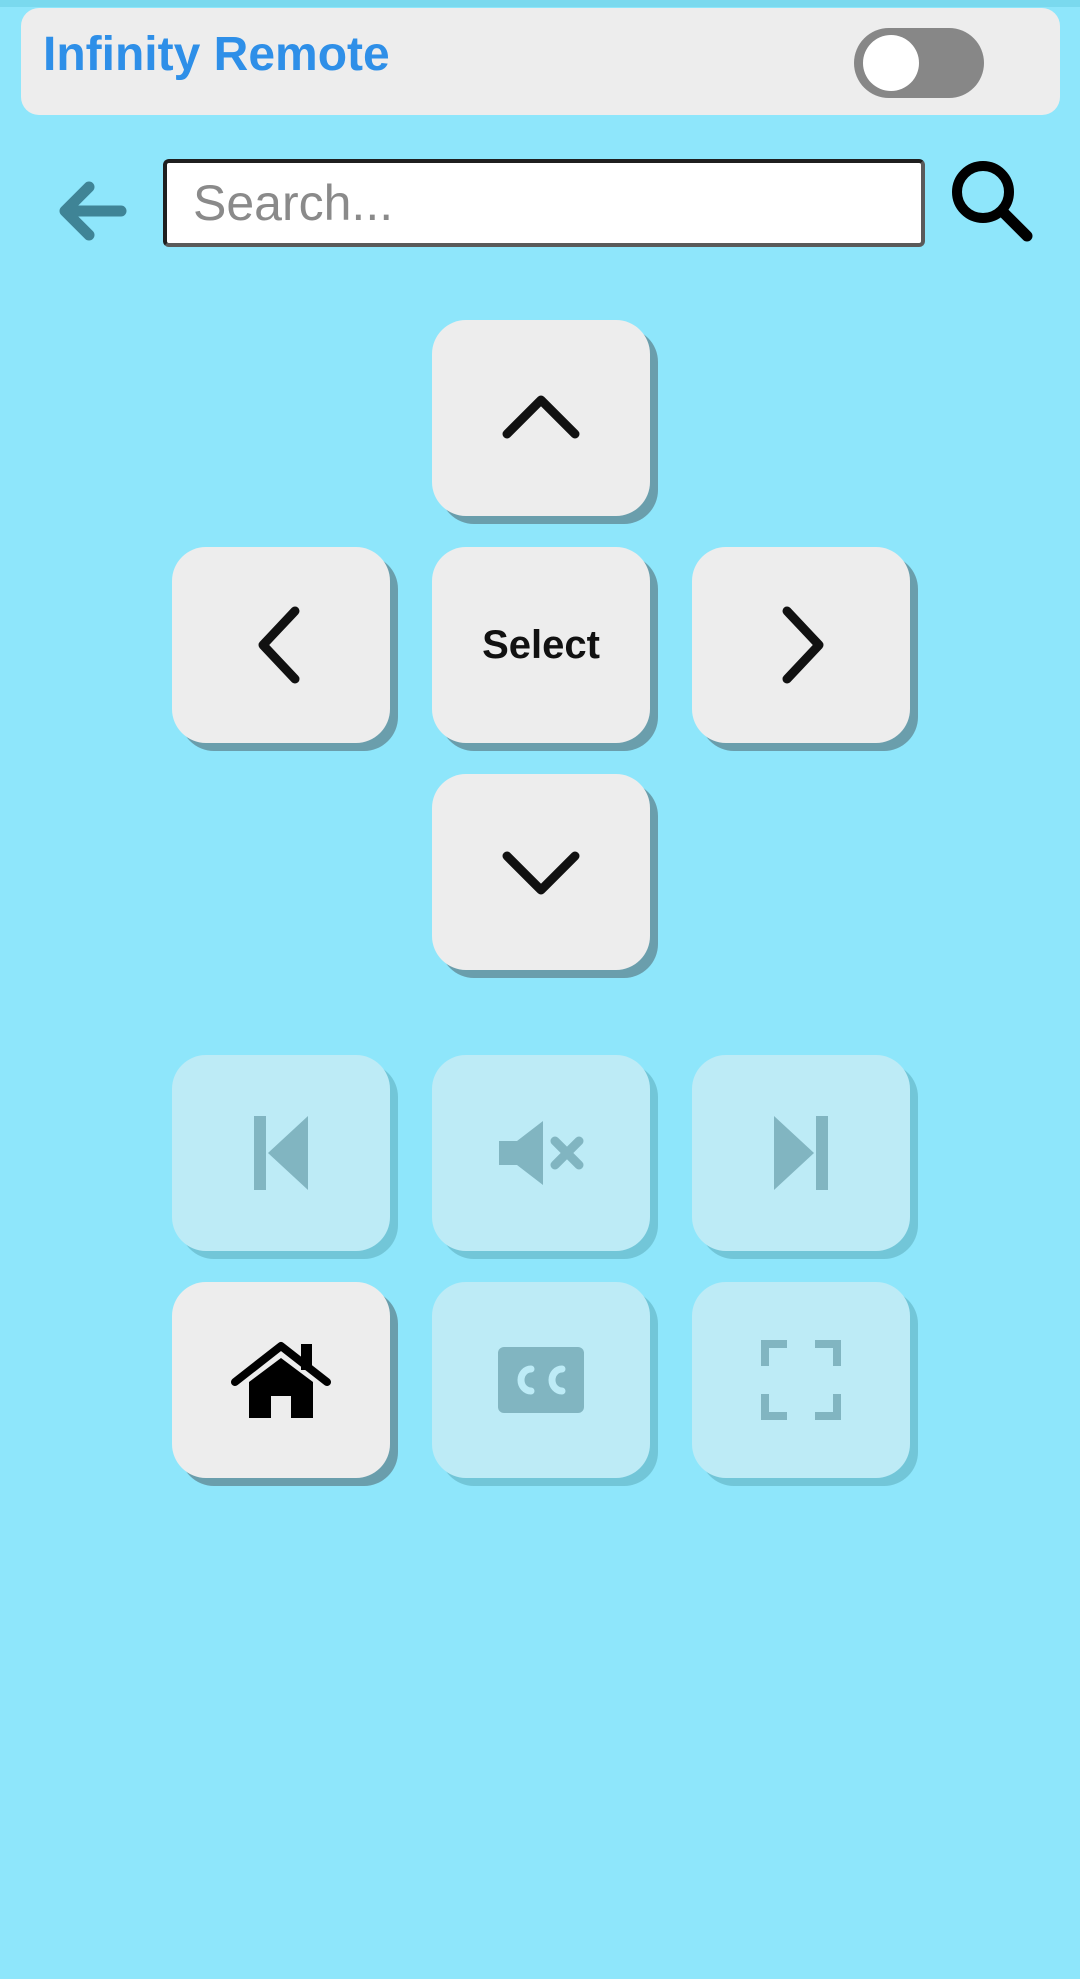  Describe the element at coordinates (544, 203) in the screenshot. I see `search-input` at that location.